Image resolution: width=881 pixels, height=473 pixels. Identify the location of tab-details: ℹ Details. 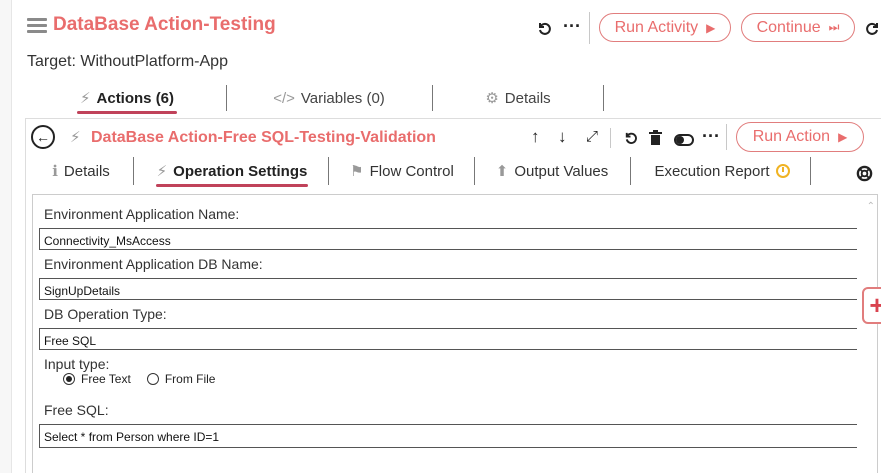
(81, 171).